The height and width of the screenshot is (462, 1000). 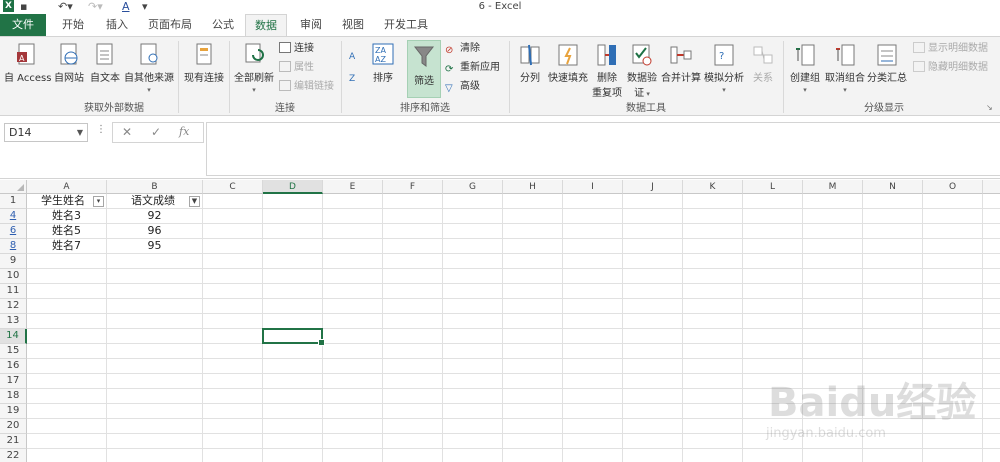 What do you see at coordinates (413, 351) in the screenshot?
I see `cell-f15` at bounding box center [413, 351].